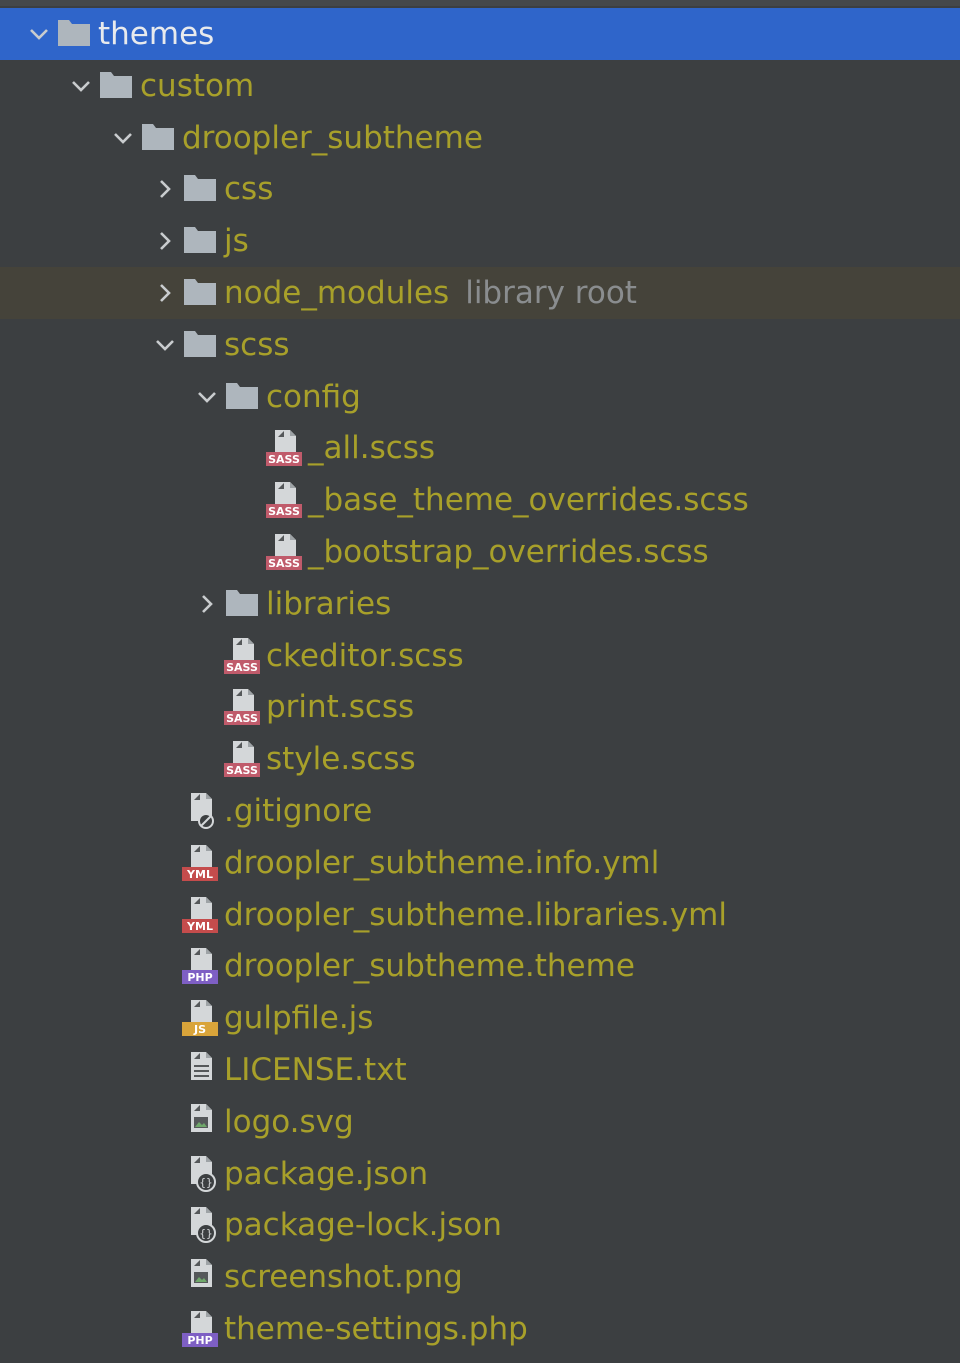  Describe the element at coordinates (299, 1018) in the screenshot. I see `tree-item-label: gulpfile.js` at that location.